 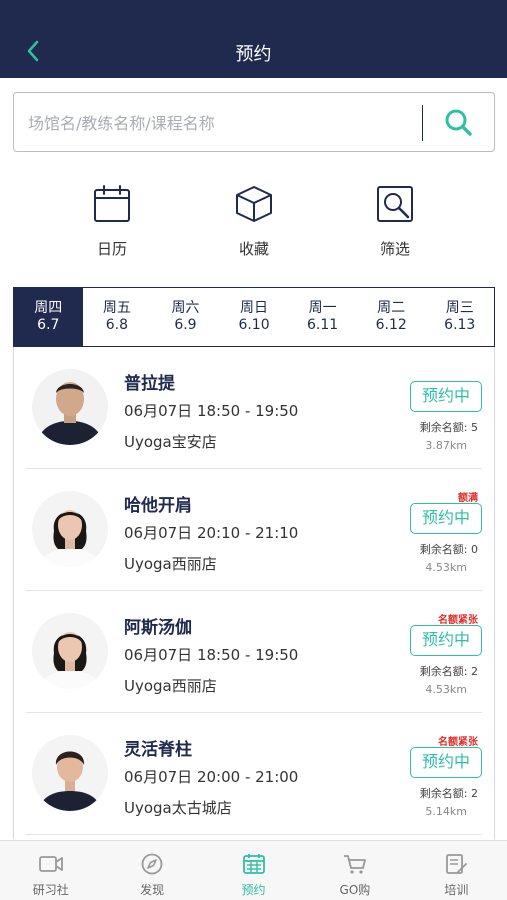 What do you see at coordinates (50, 864) in the screenshot?
I see `video-camera-icon` at bounding box center [50, 864].